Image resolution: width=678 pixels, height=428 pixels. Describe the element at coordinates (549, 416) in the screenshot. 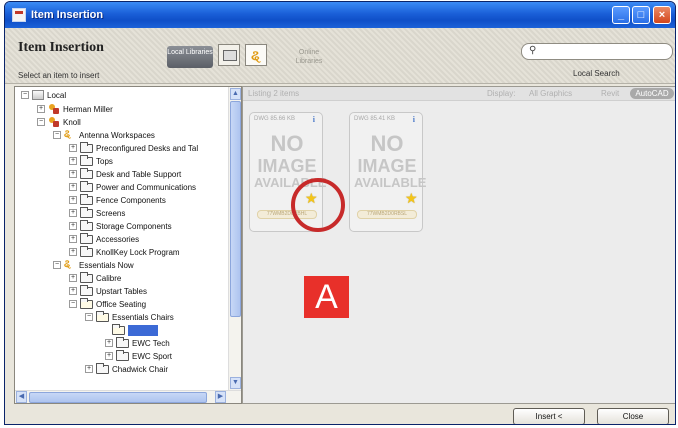

I see `insert-button: Insert <` at that location.